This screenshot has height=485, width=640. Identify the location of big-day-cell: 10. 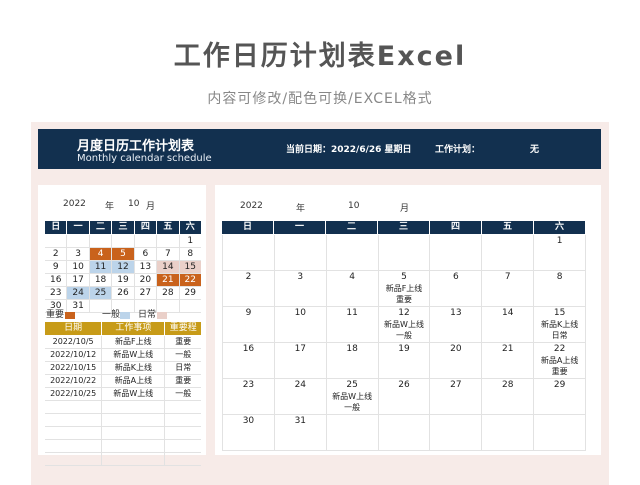
(301, 324).